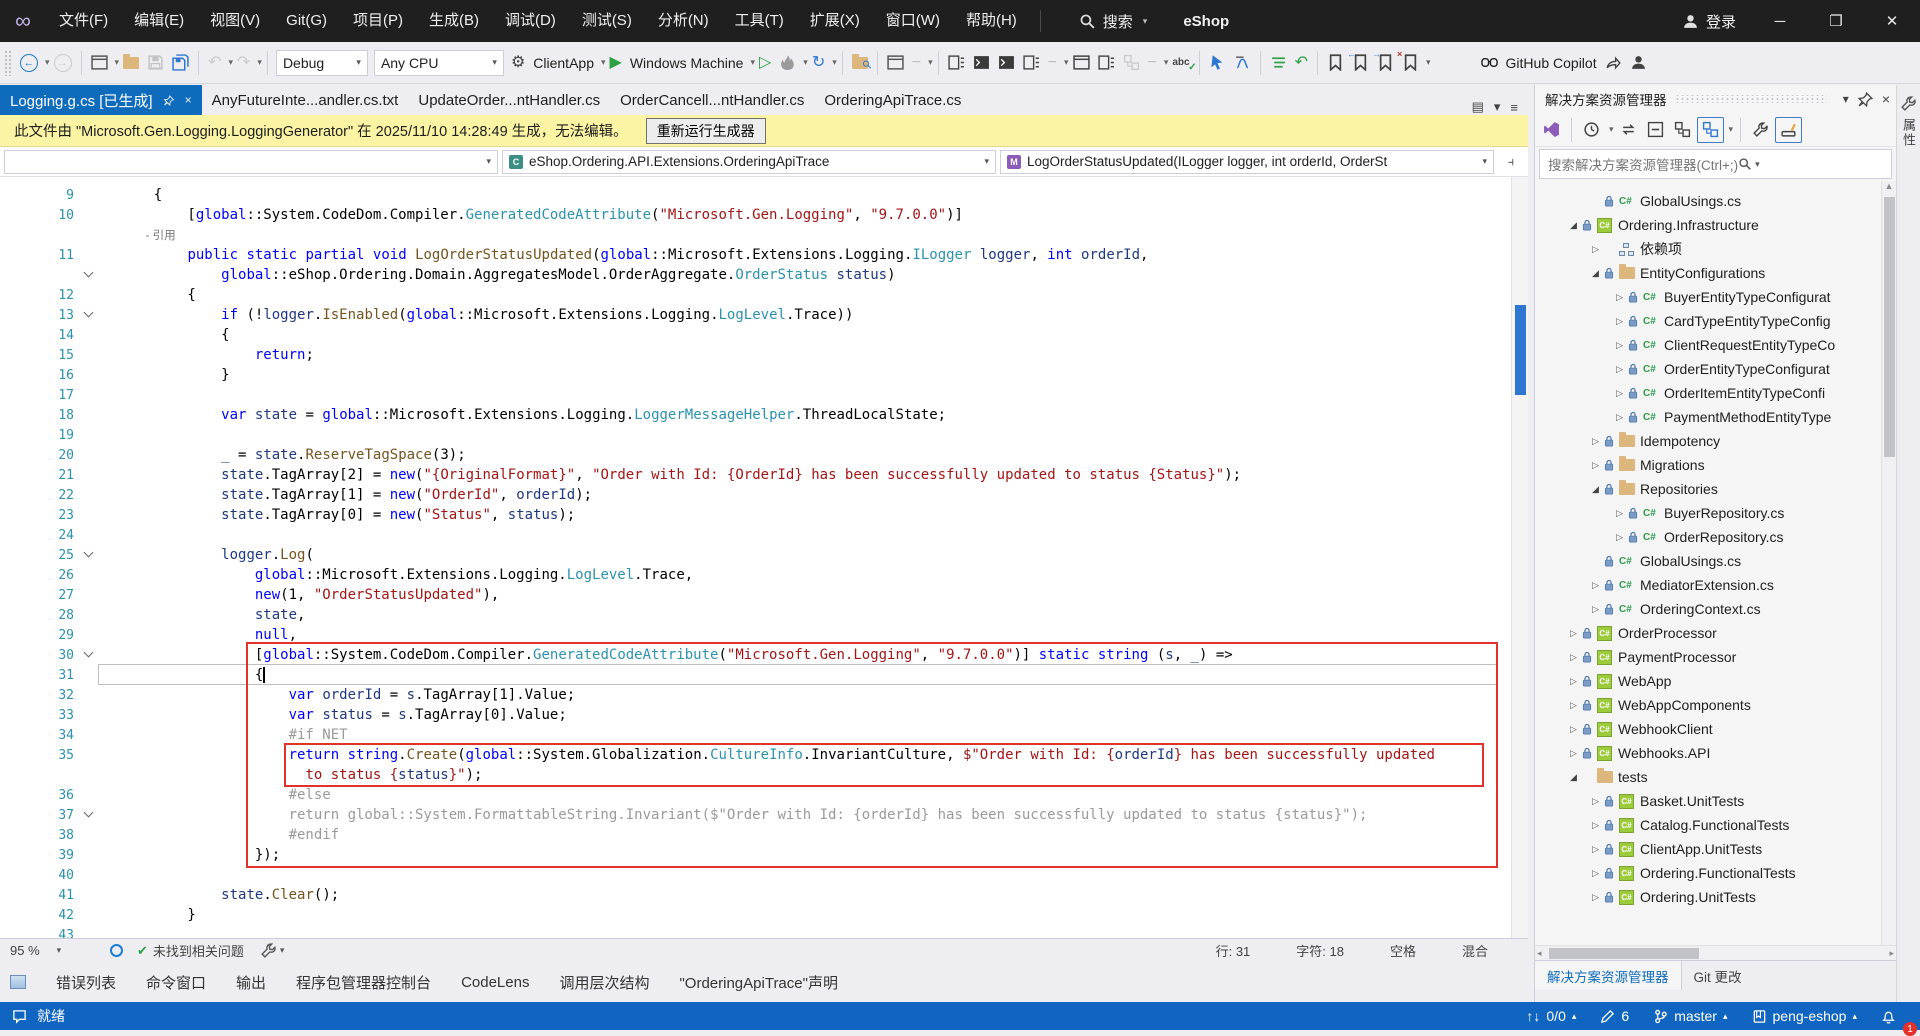 The height and width of the screenshot is (1036, 1920). What do you see at coordinates (438, 62) in the screenshot?
I see `platform-dropdown: Any CPU ▾` at bounding box center [438, 62].